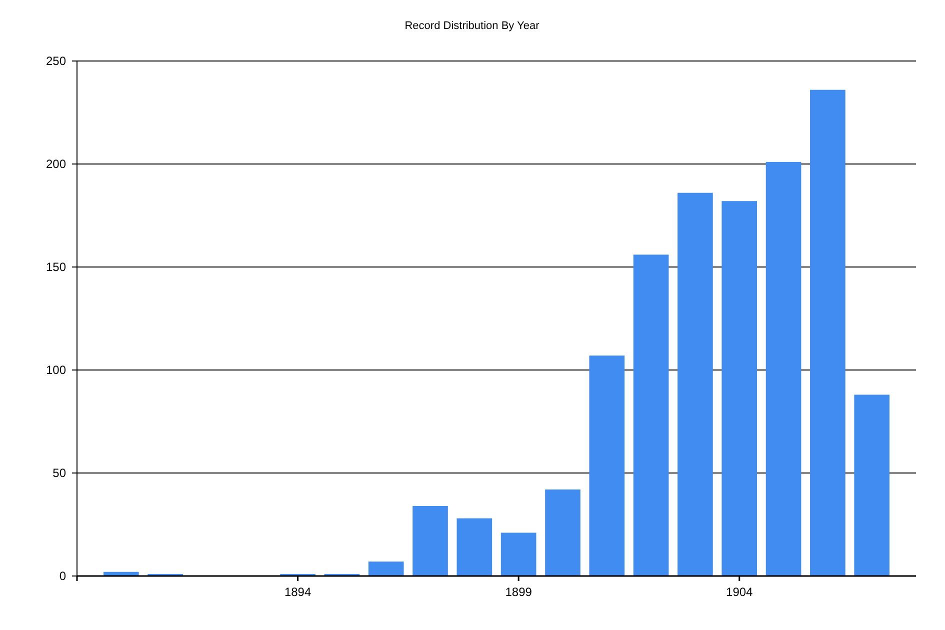 The height and width of the screenshot is (630, 945). I want to click on axis-label: 150, so click(56, 267).